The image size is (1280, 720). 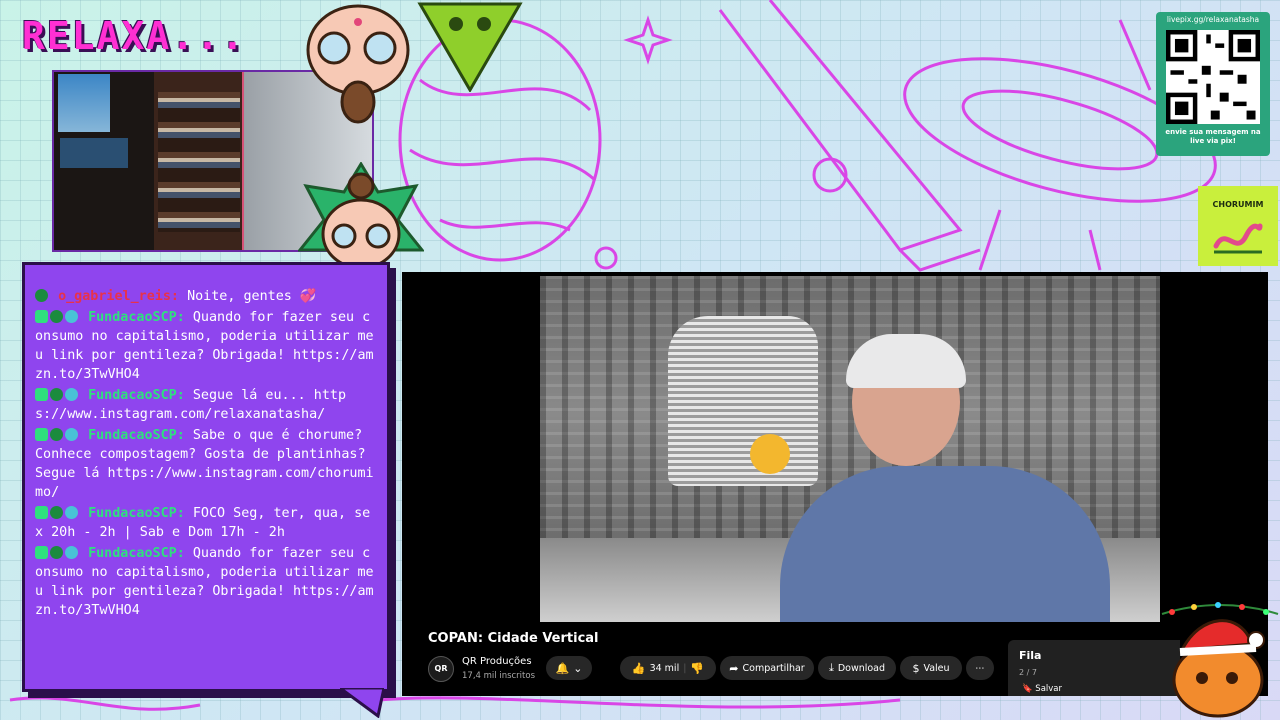 I want to click on subscribe-bell-button: 🔔 ⌄, so click(x=569, y=668).